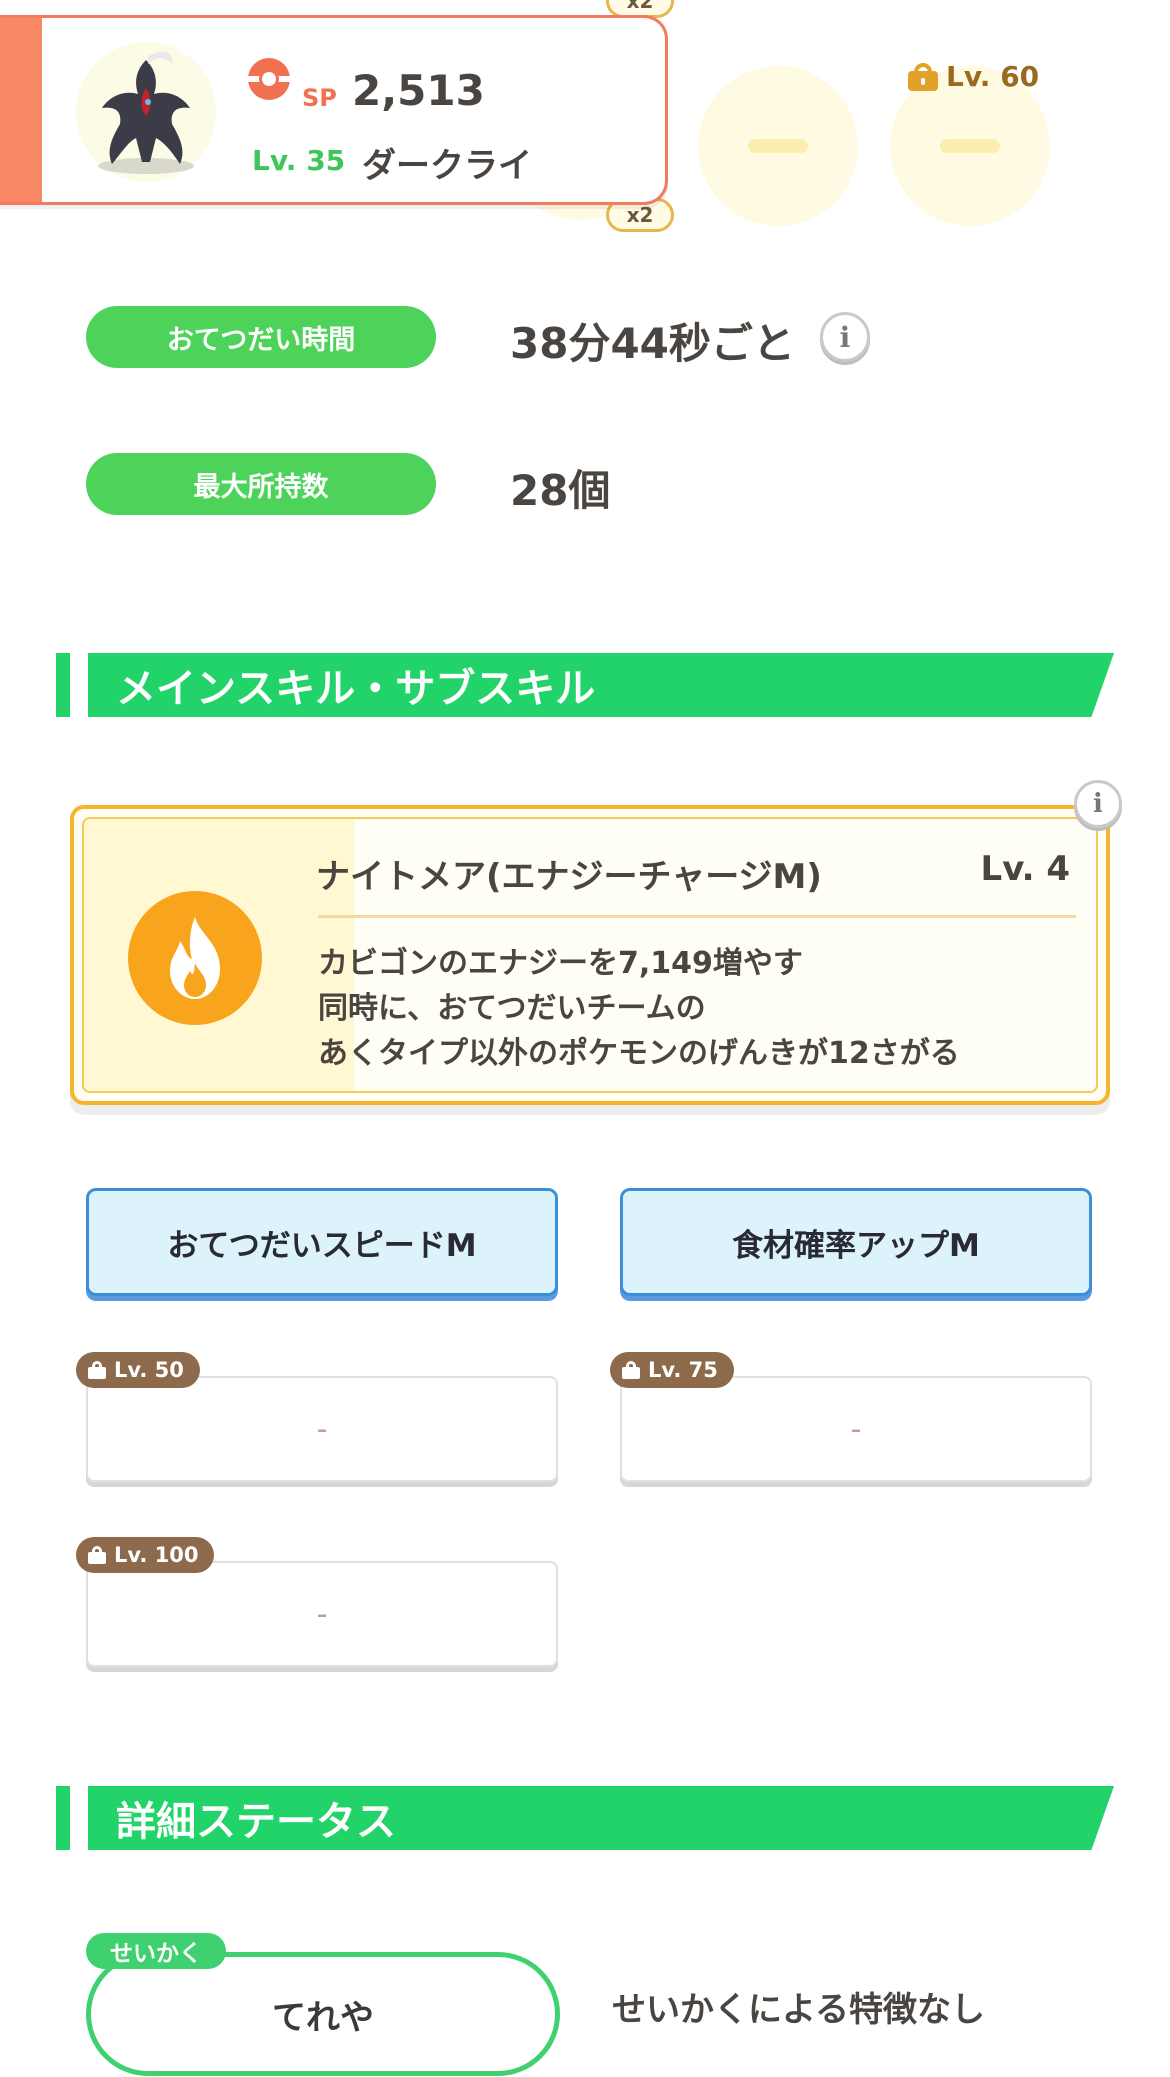 This screenshot has height=2077, width=1170. I want to click on unlock-level-tag: Lv. 100, so click(145, 1555).